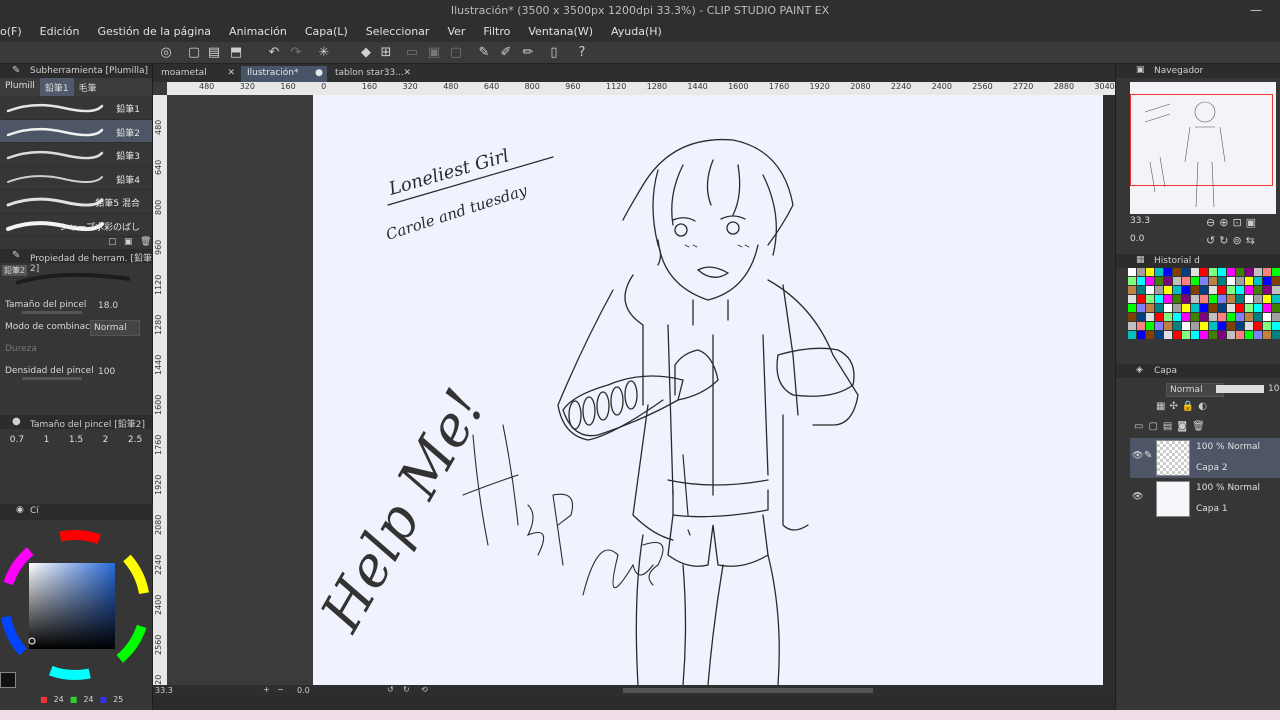 The image size is (1280, 720). What do you see at coordinates (266, 689) in the screenshot?
I see `zoom-in-icon: +` at bounding box center [266, 689].